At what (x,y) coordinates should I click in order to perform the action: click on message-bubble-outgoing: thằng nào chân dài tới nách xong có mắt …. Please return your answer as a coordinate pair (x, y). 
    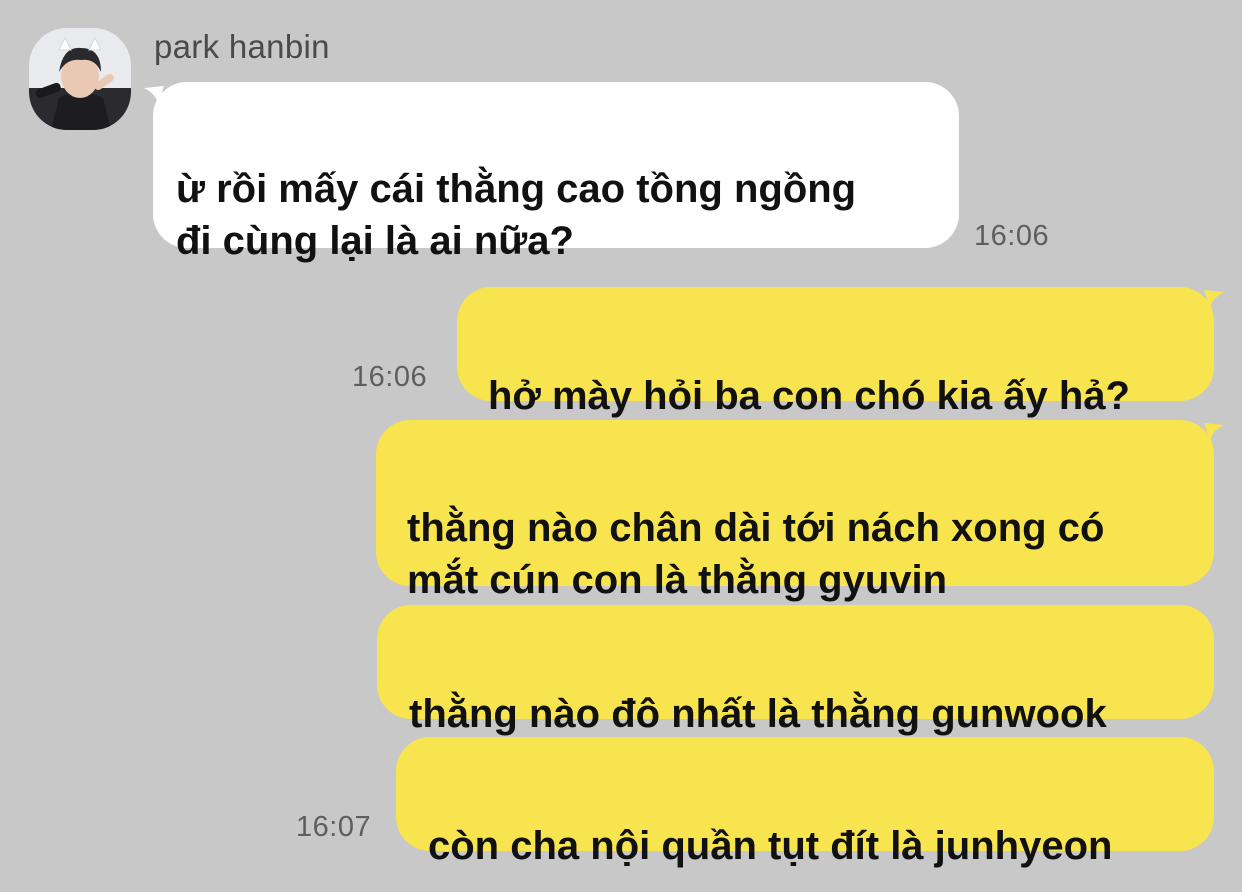
    Looking at the image, I should click on (795, 511).